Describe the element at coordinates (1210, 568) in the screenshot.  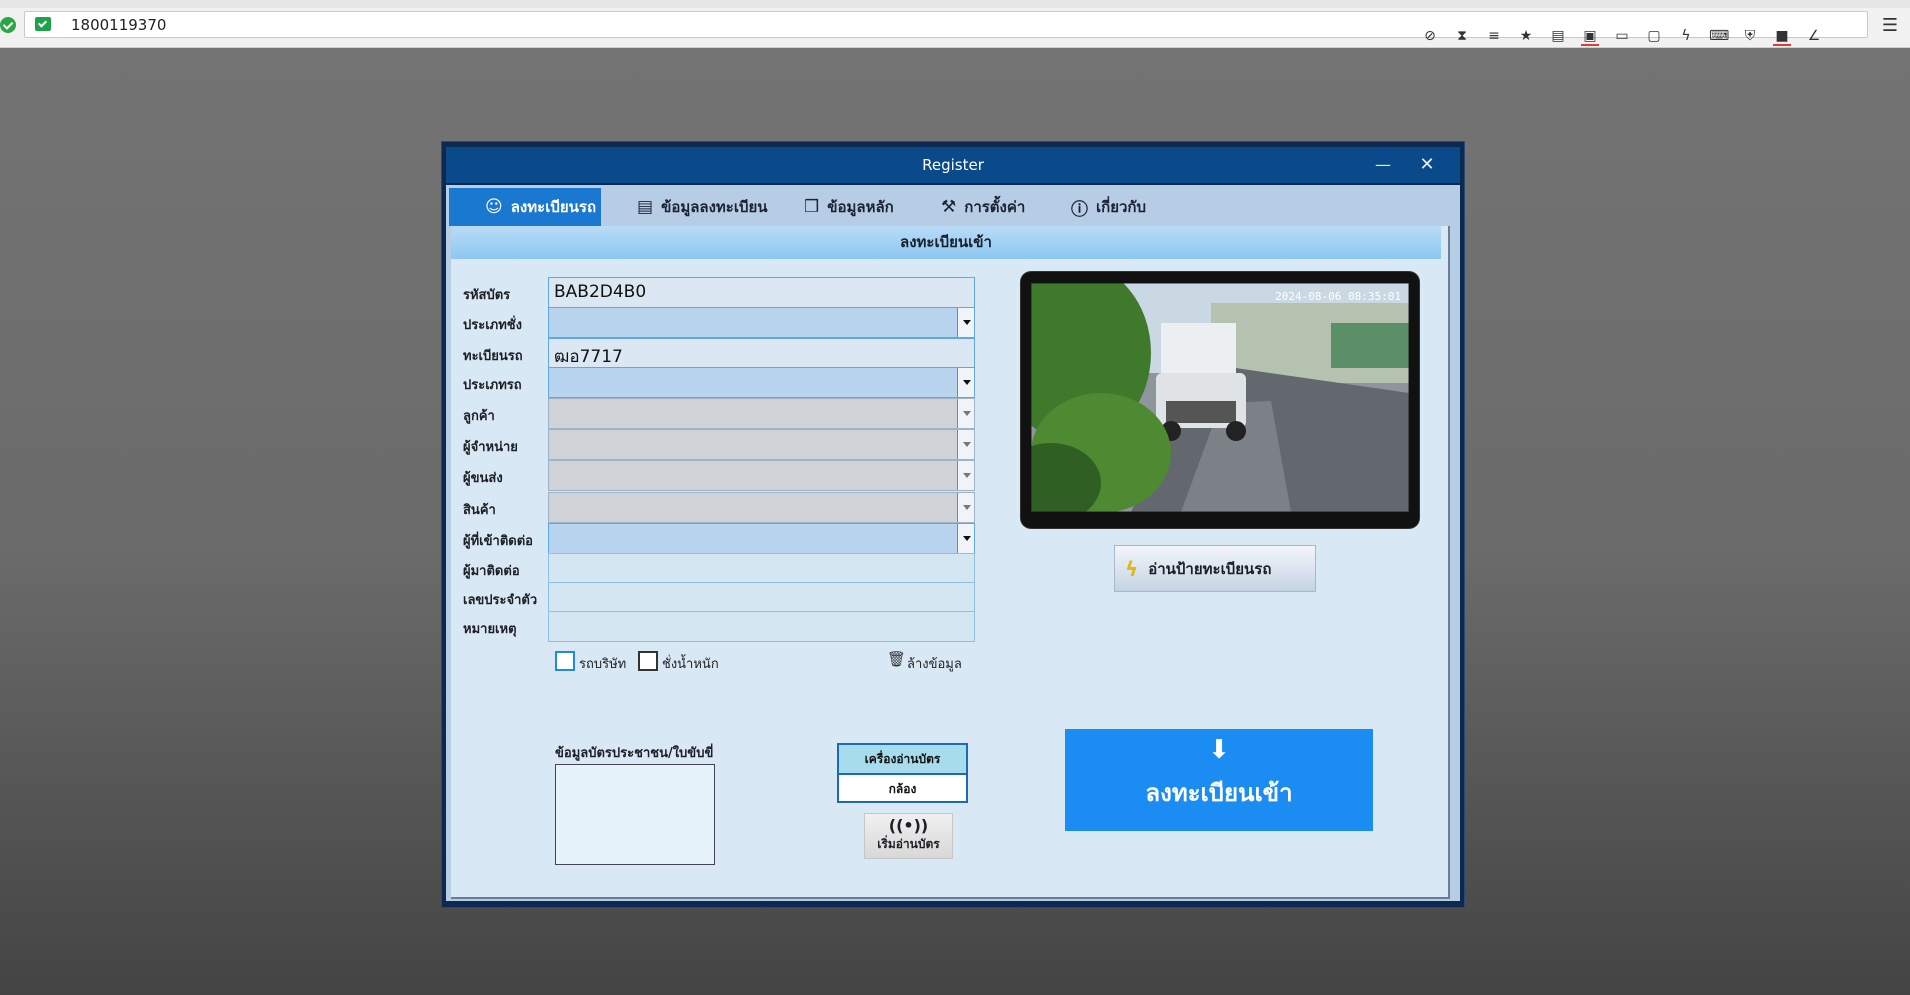
I see `read-plate-label: อ่านป้ายทะเบียนรถ` at that location.